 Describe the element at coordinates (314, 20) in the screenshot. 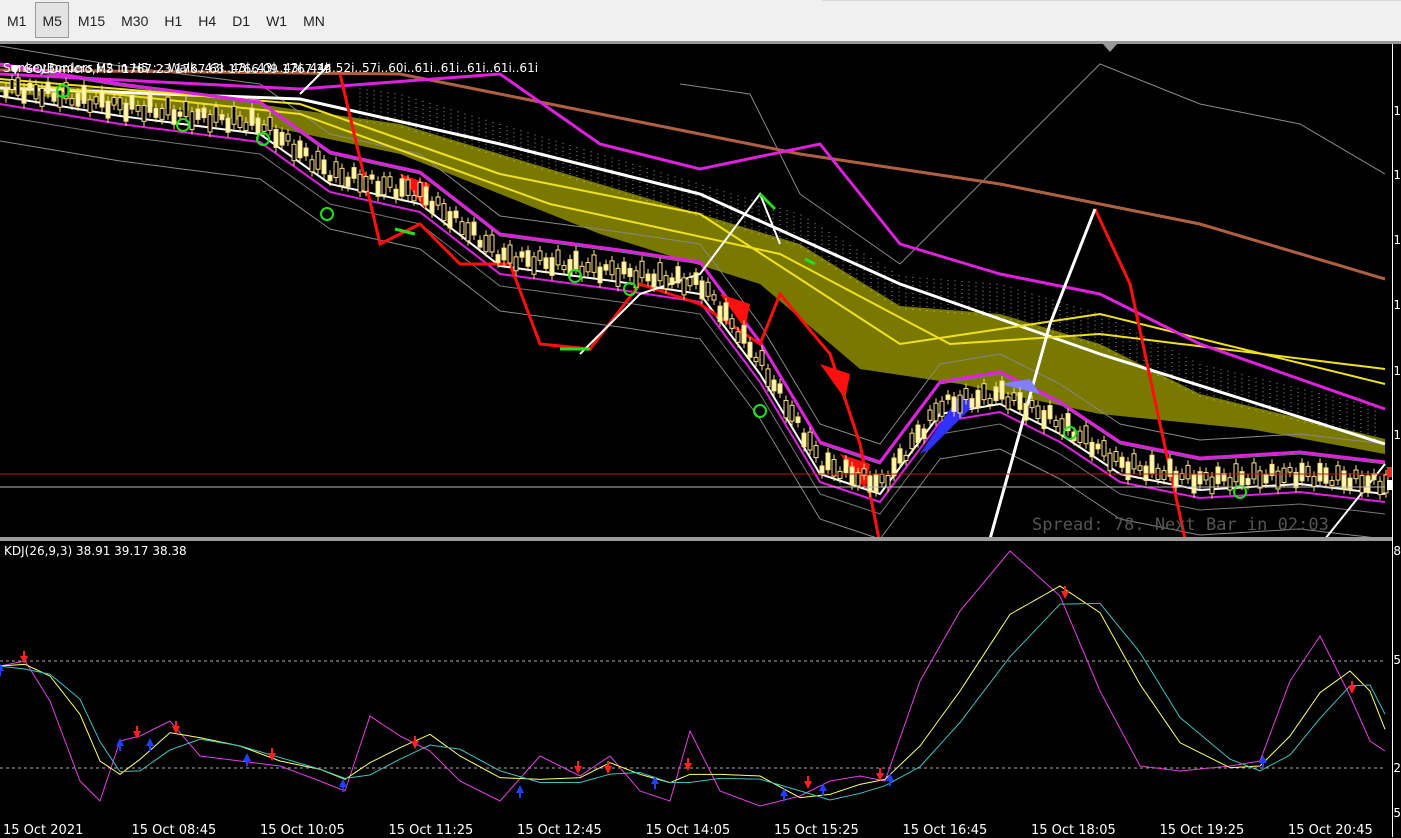

I see `timeframe-mn-button: MN` at that location.